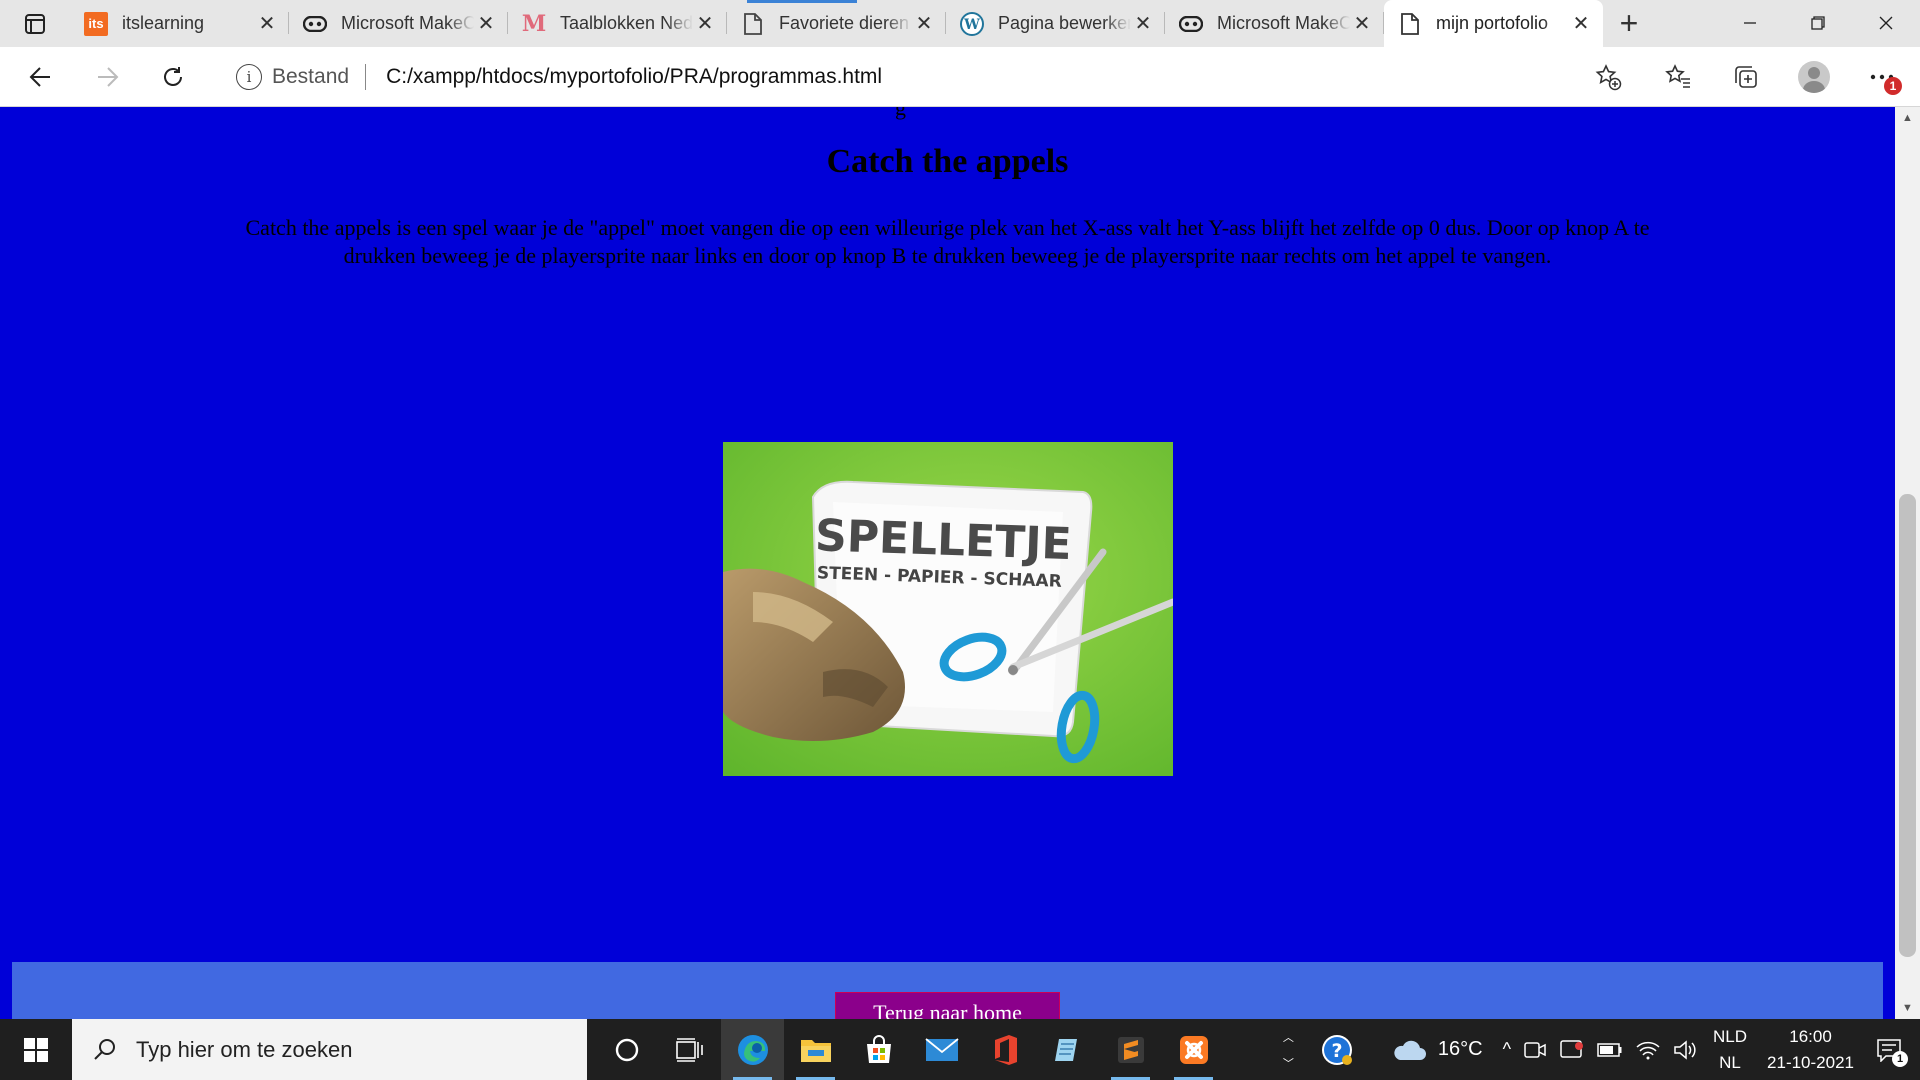  What do you see at coordinates (689, 1049) in the screenshot?
I see `task-view-button` at bounding box center [689, 1049].